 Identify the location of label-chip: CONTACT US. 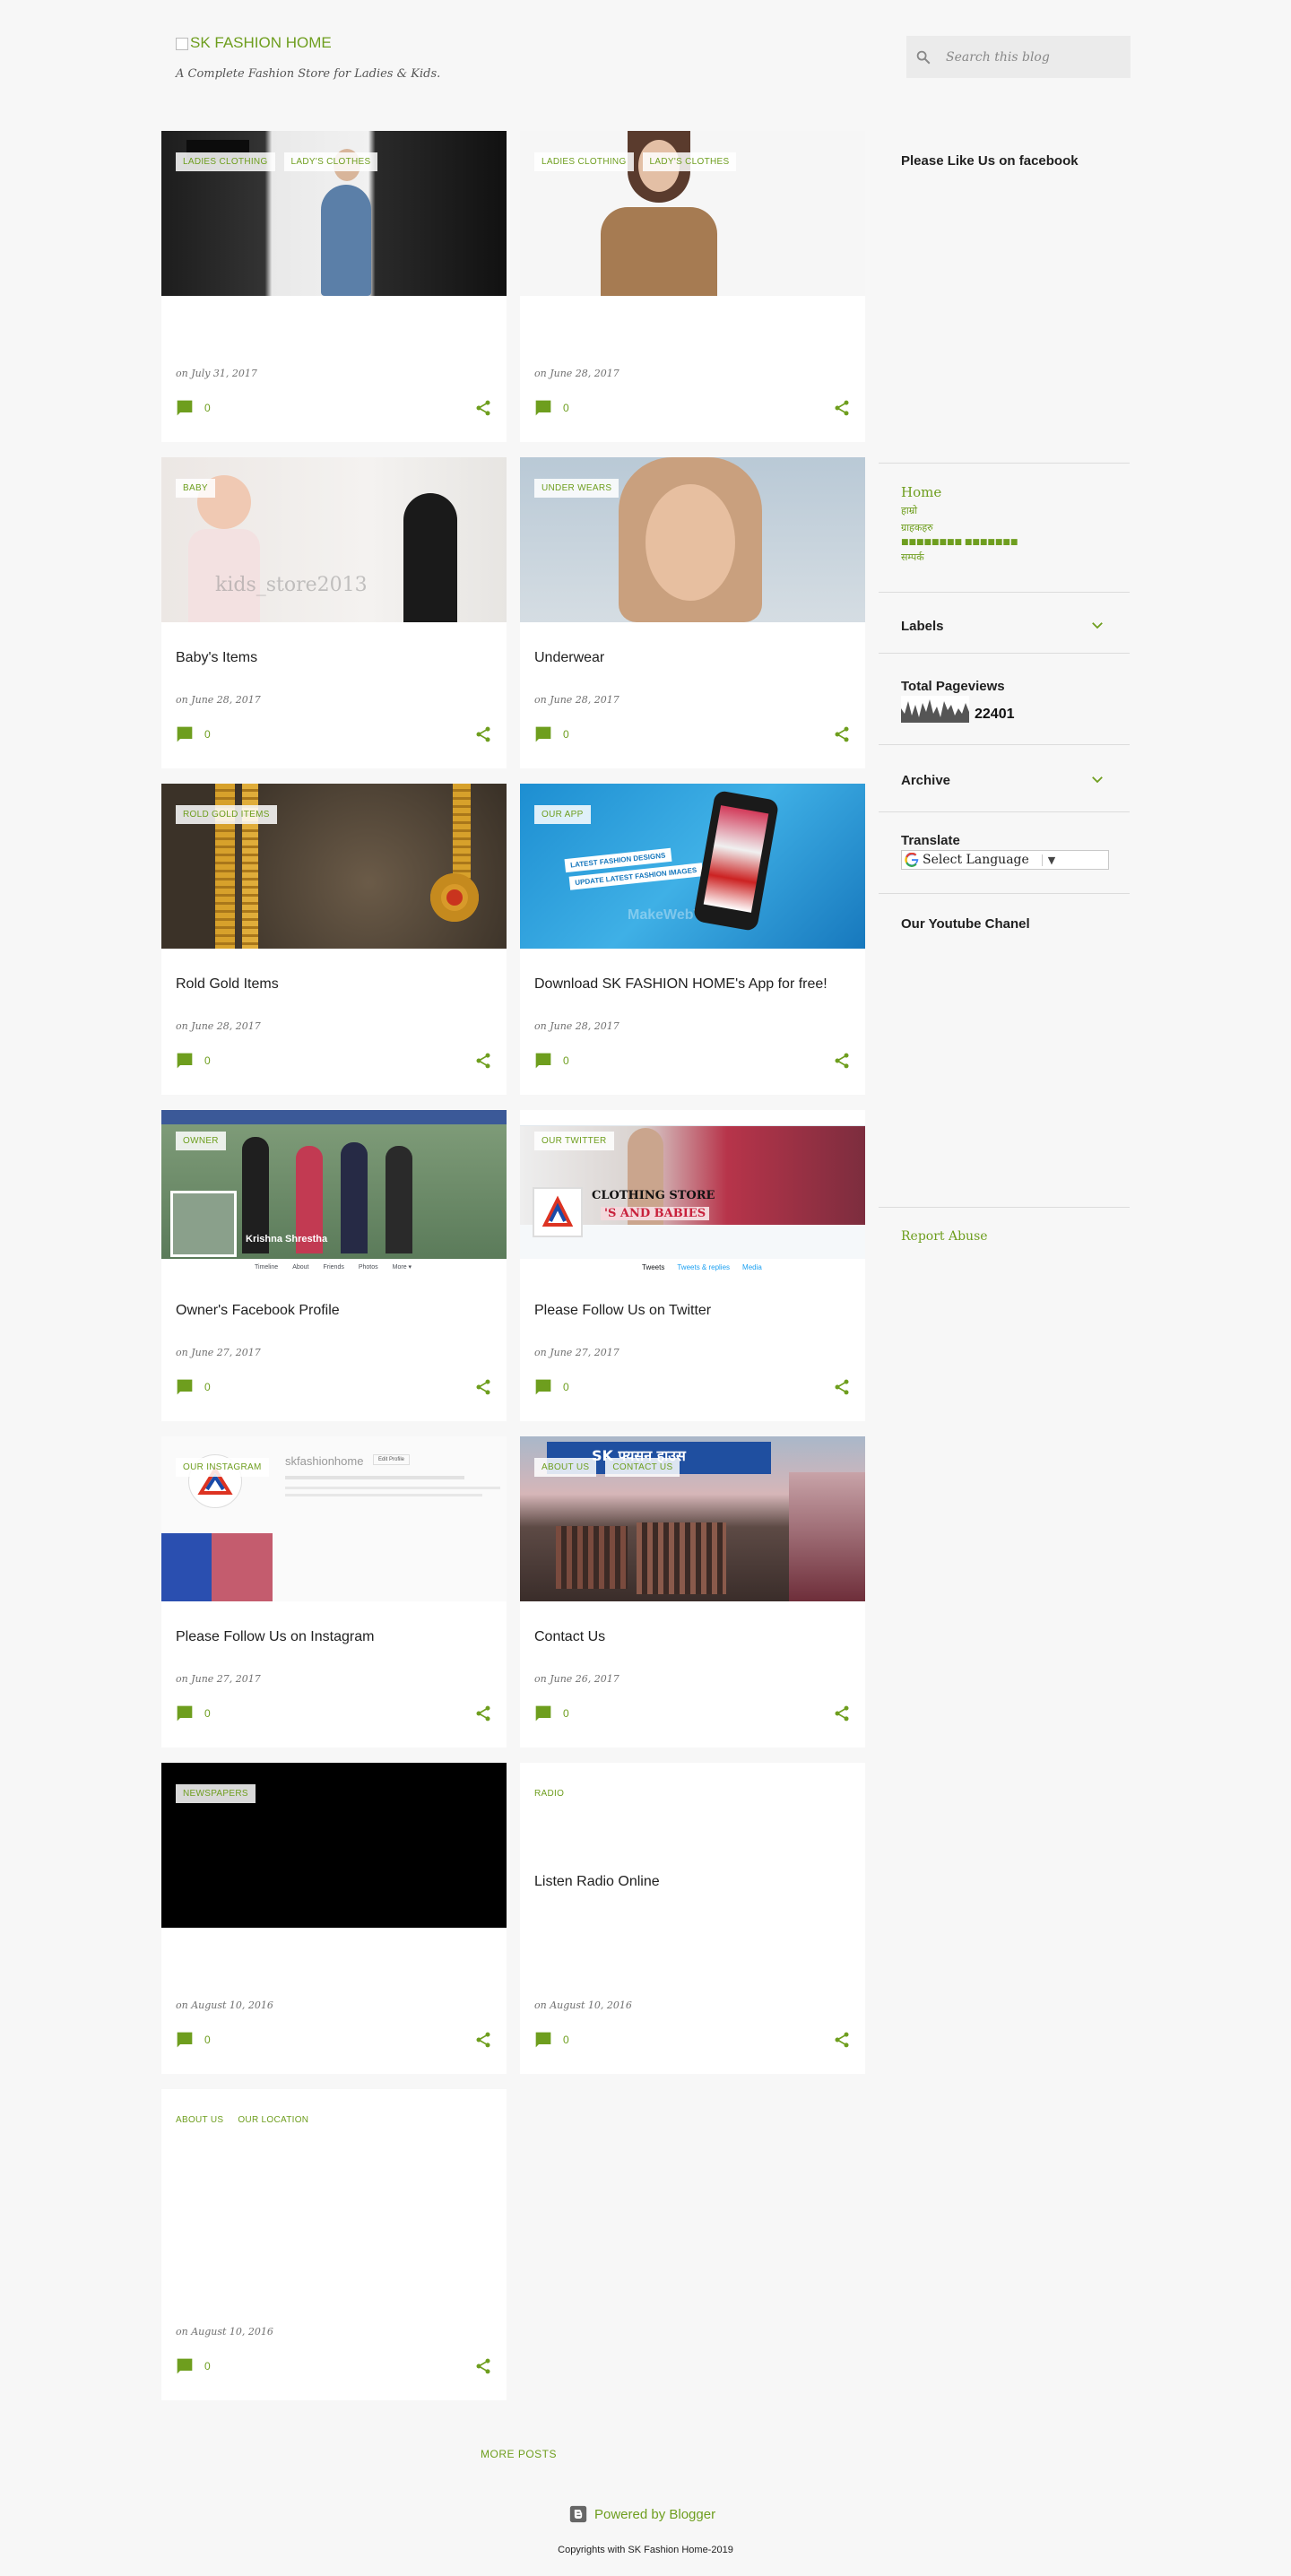
(643, 1467).